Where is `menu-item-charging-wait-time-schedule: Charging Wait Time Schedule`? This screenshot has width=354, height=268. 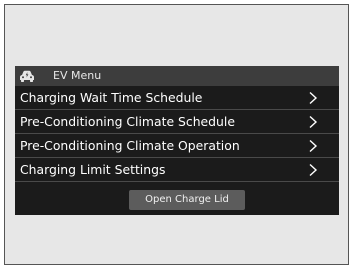 menu-item-charging-wait-time-schedule: Charging Wait Time Schedule is located at coordinates (177, 98).